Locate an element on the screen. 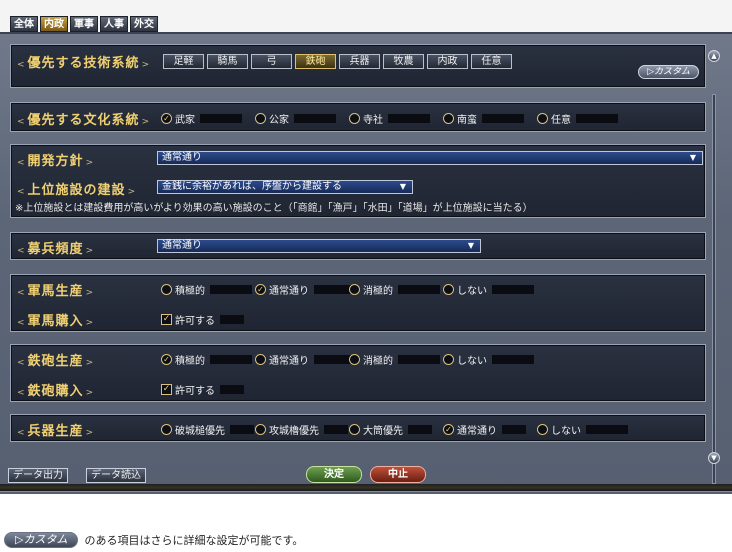 Image resolution: width=732 pixels, height=552 pixels. gun-prod-option-none: しない is located at coordinates (488, 359).